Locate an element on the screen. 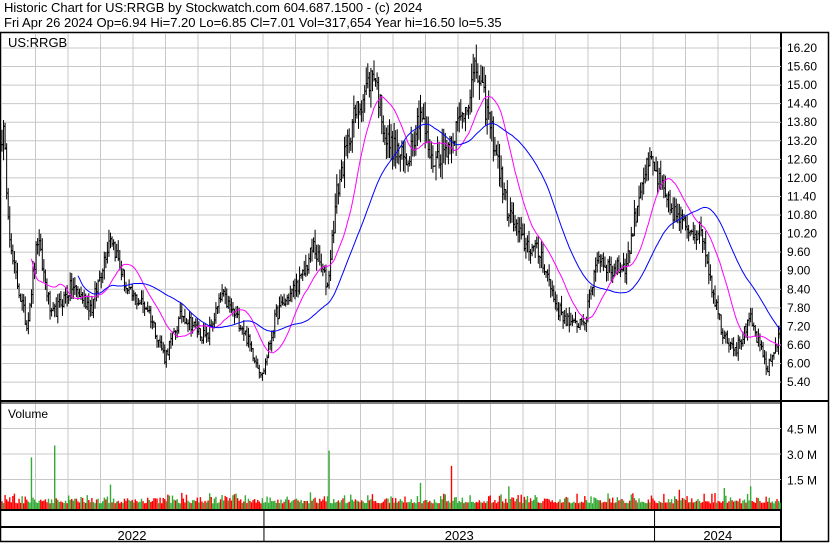  price-tick-label: 9.00 is located at coordinates (799, 271).